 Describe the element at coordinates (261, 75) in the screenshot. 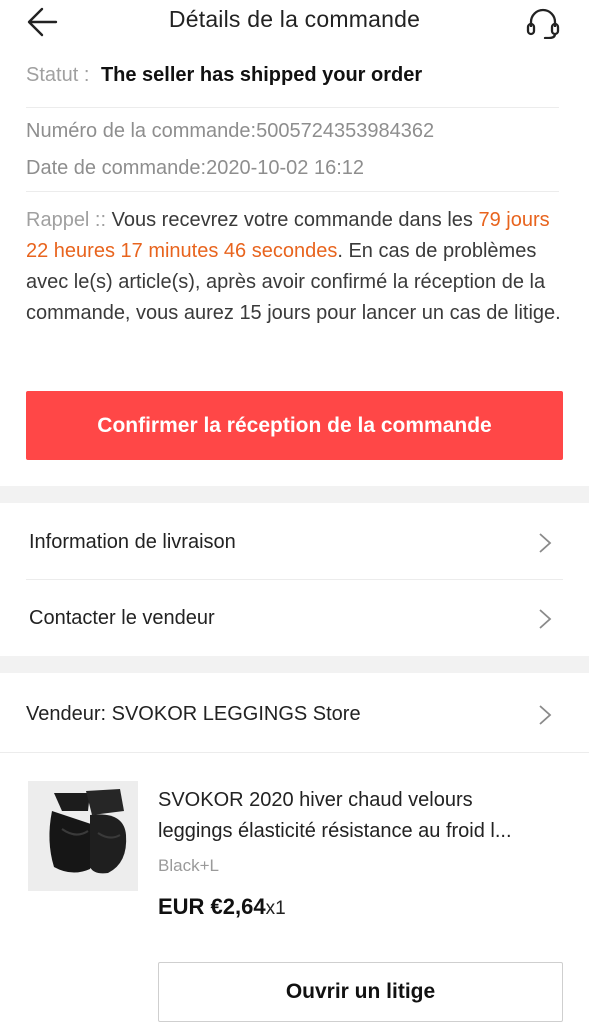

I see `status-value: The seller has shipped your order` at that location.